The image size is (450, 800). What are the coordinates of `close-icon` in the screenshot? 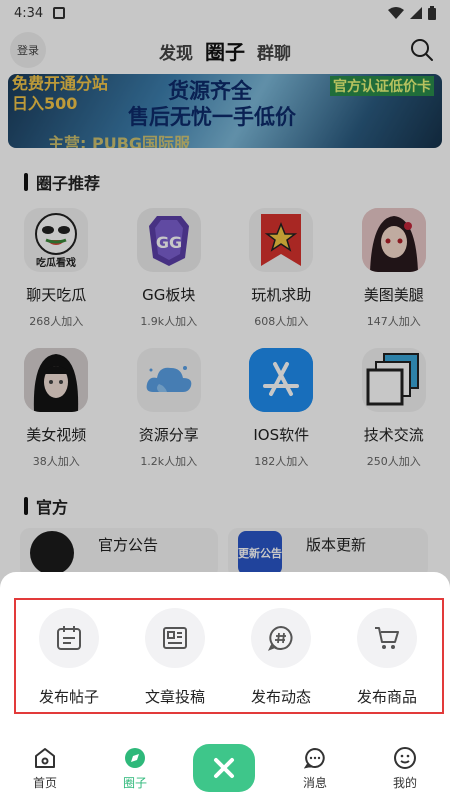 It's located at (224, 768).